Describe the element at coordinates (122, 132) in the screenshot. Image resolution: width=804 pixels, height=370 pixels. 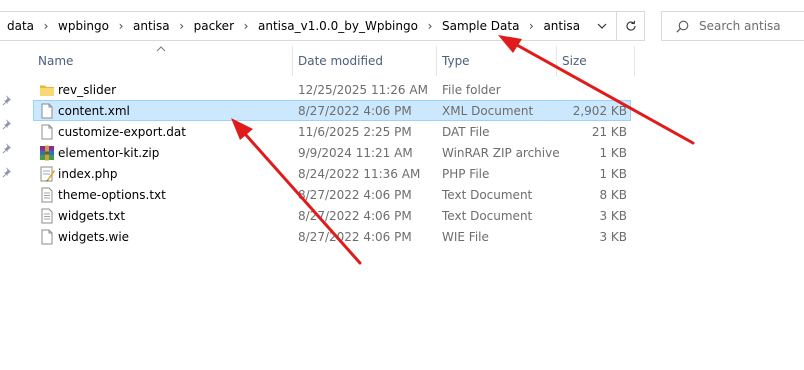
I see `file-name: customize-export.dat` at that location.